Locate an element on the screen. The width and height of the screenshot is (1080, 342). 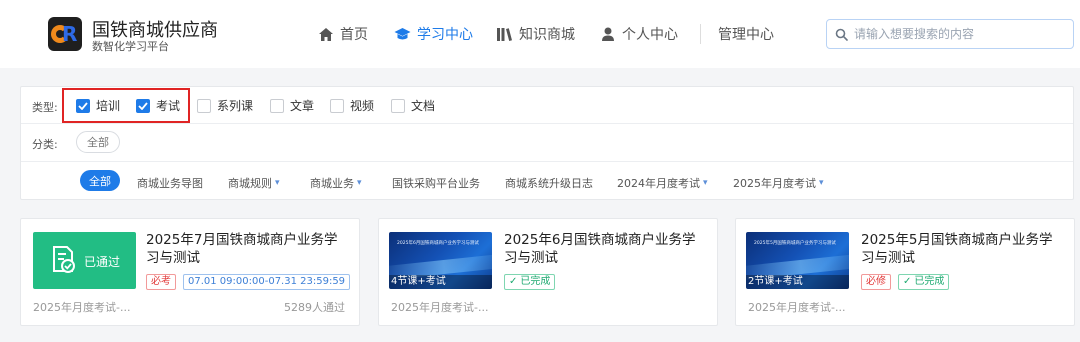
subcategory-label: 2024年月度考试 is located at coordinates (658, 183).